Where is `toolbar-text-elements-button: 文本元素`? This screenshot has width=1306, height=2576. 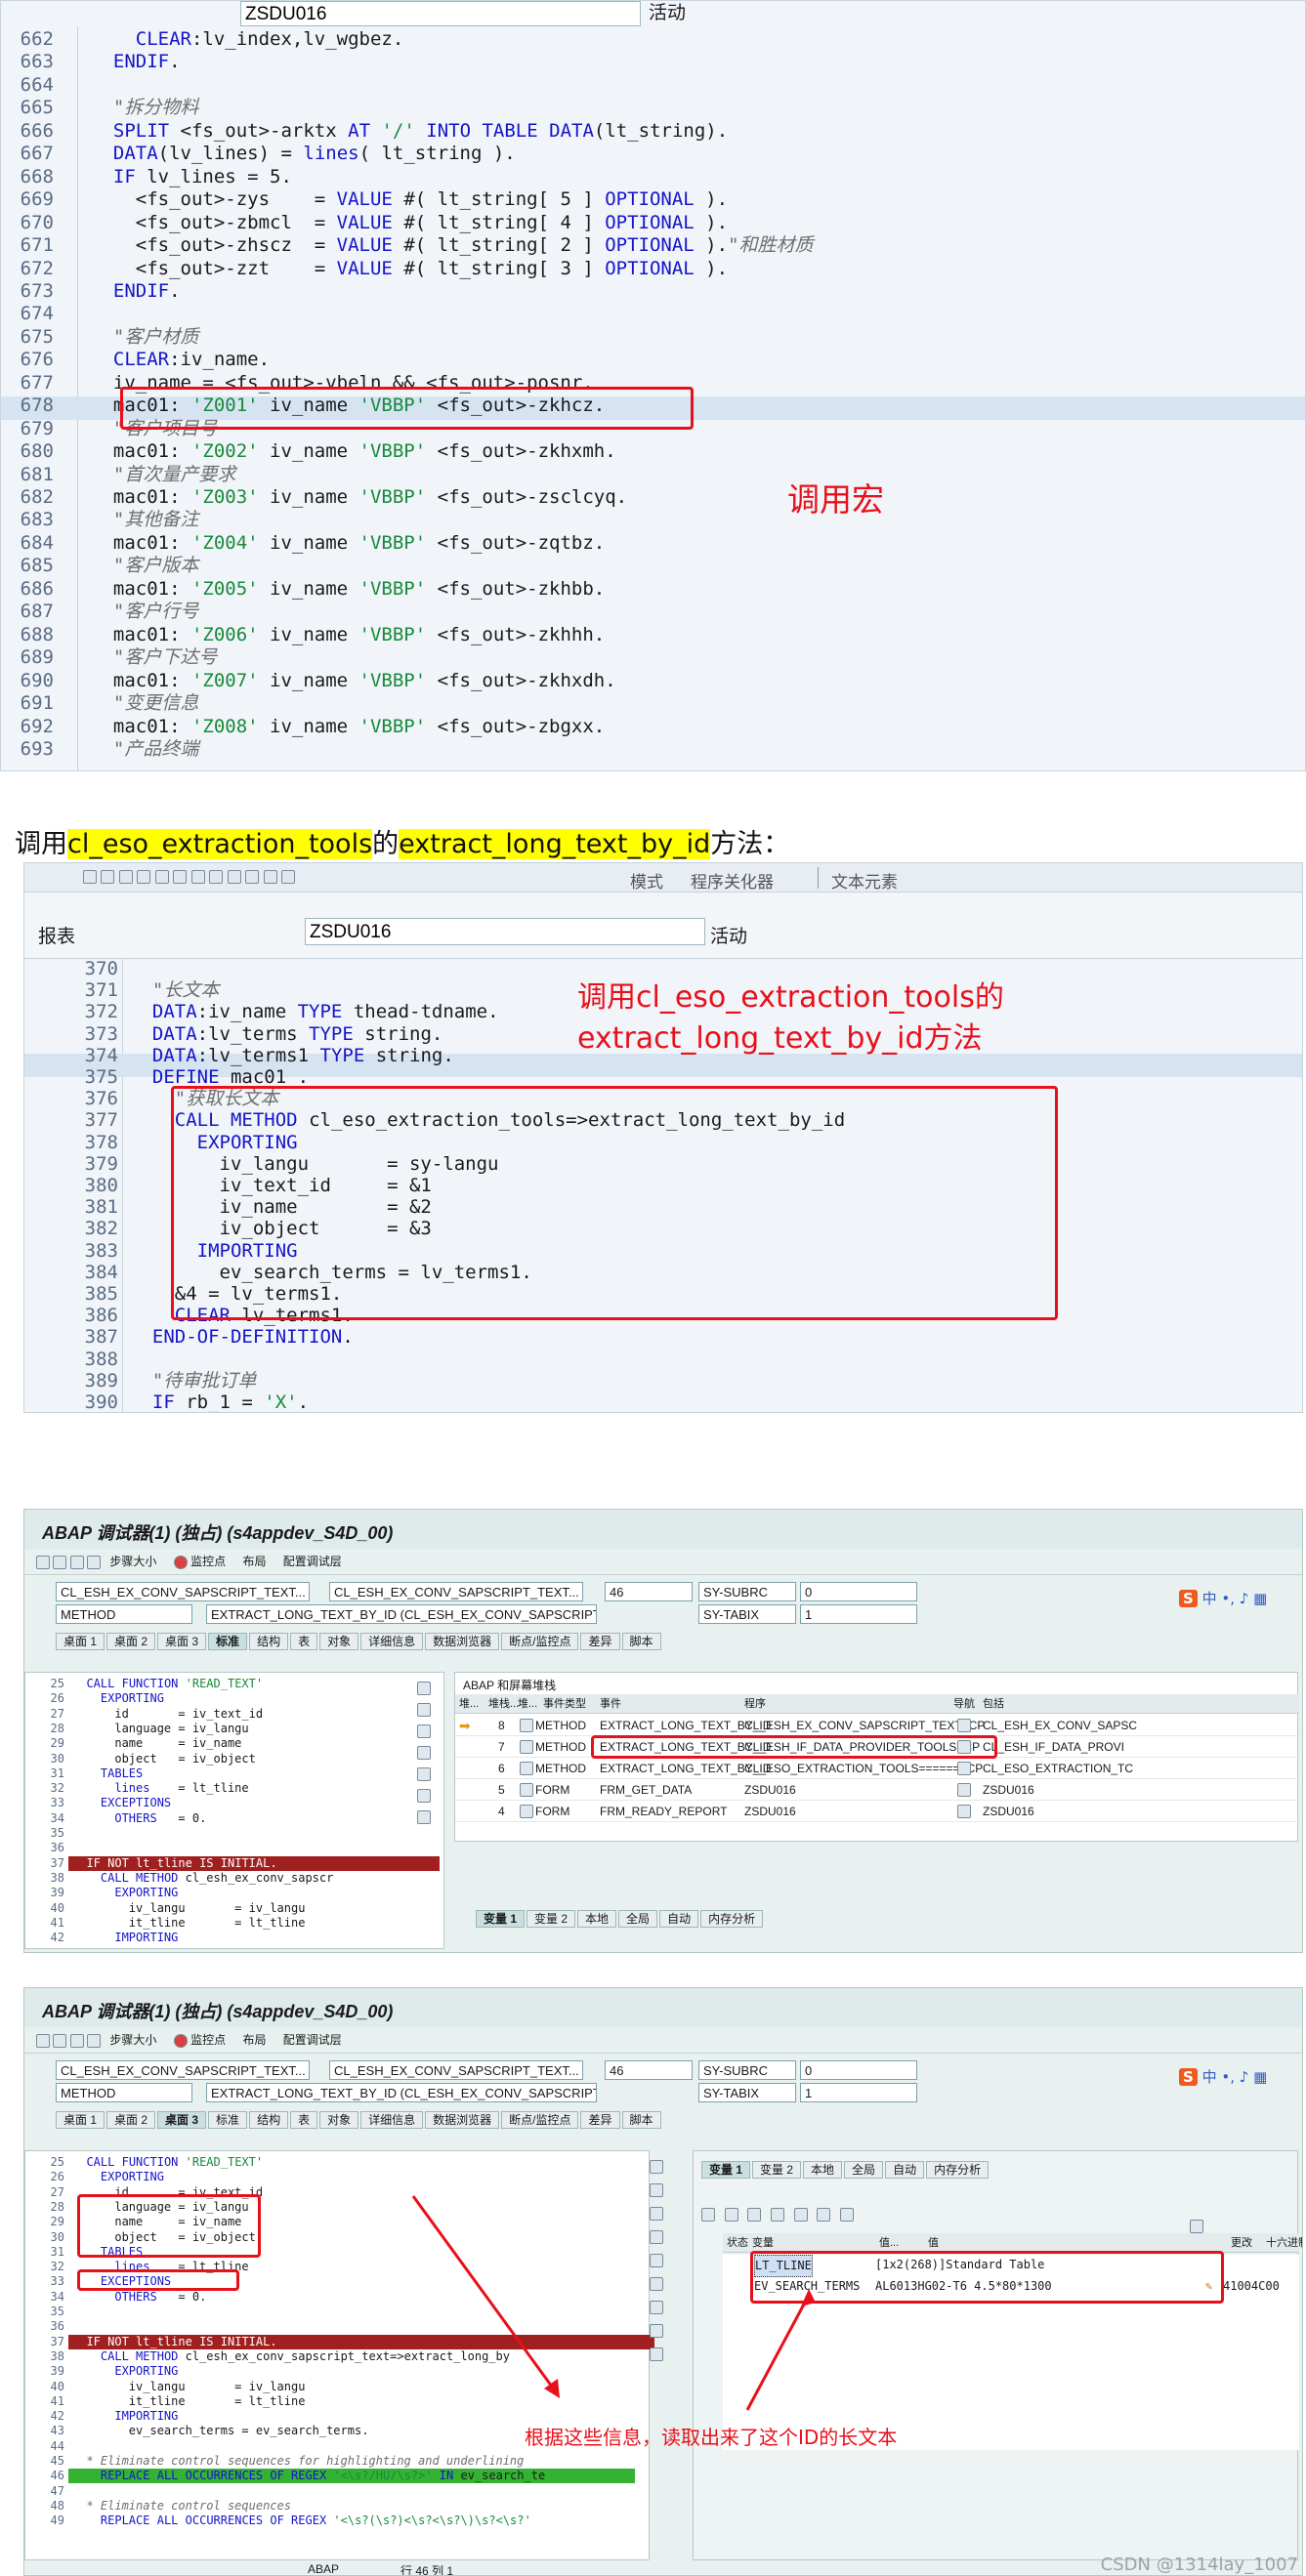
toolbar-text-elements-button: 文本元素 is located at coordinates (864, 880).